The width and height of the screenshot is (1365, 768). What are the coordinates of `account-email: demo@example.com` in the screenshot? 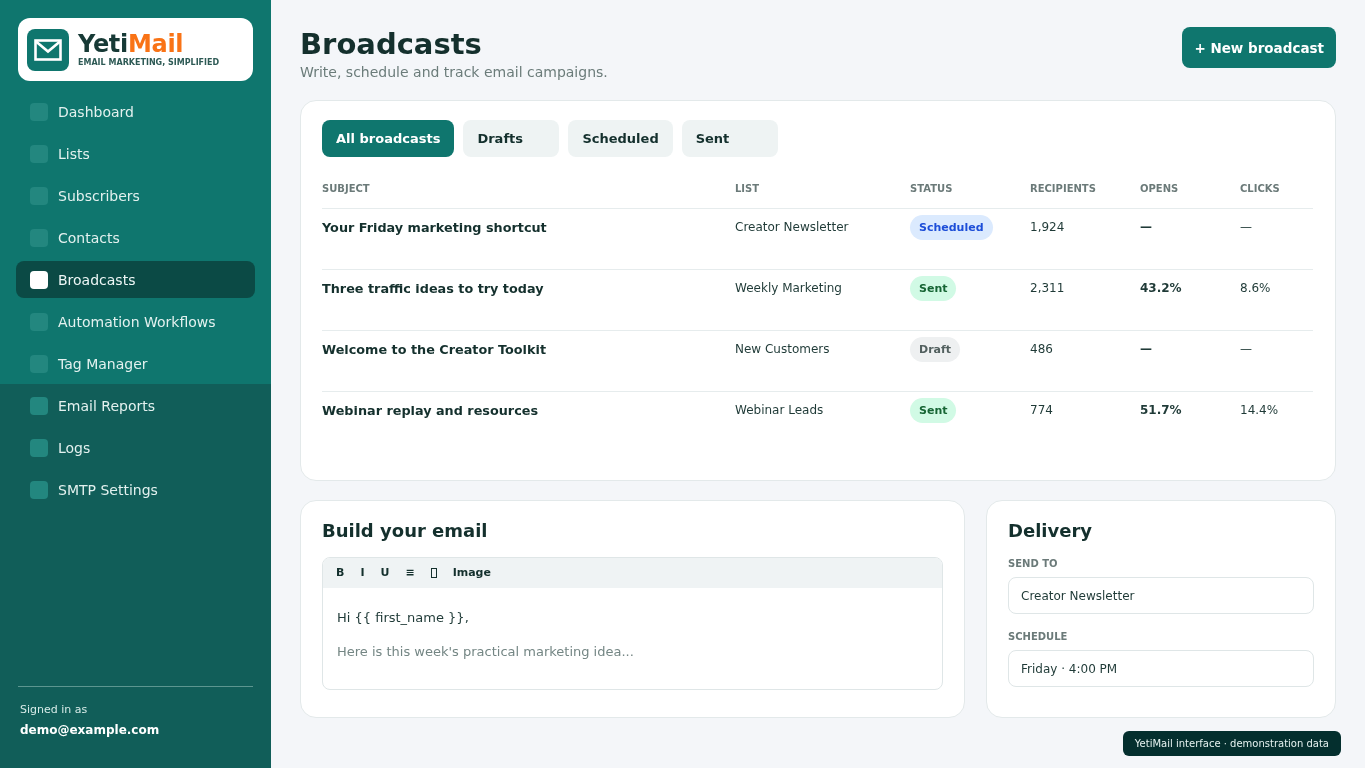 It's located at (90, 730).